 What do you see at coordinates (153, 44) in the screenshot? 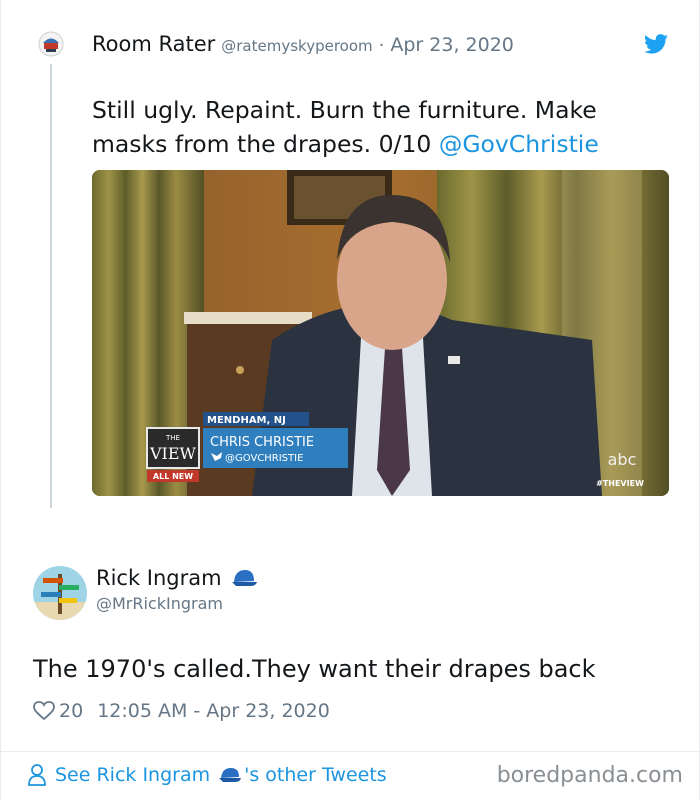
I see `quoted-author-name: Room Rater` at bounding box center [153, 44].